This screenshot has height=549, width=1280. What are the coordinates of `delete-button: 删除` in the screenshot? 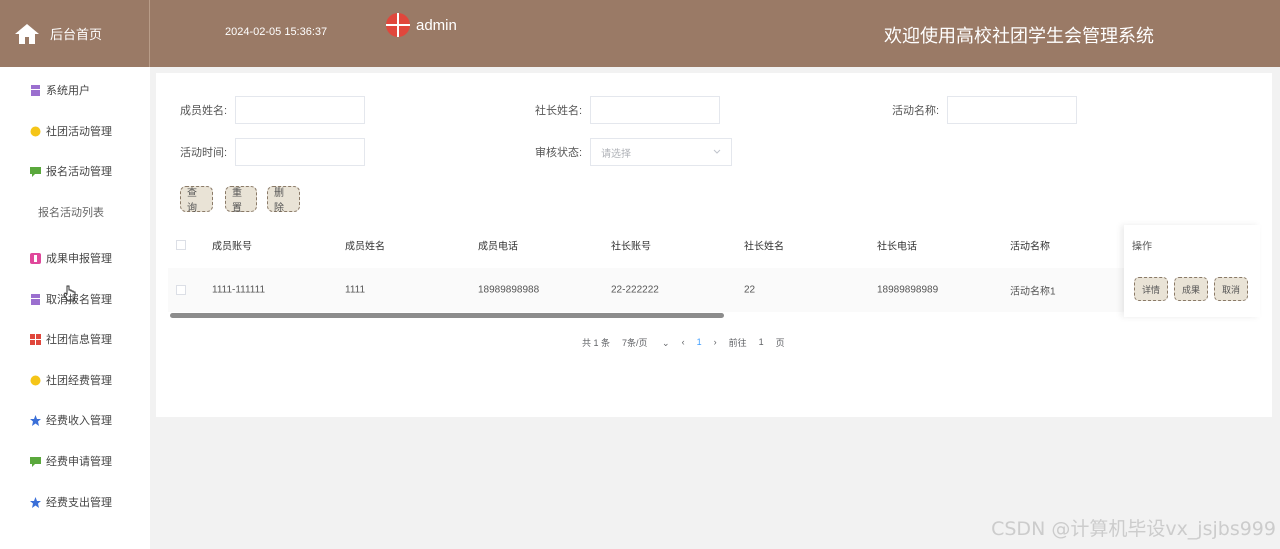 It's located at (283, 200).